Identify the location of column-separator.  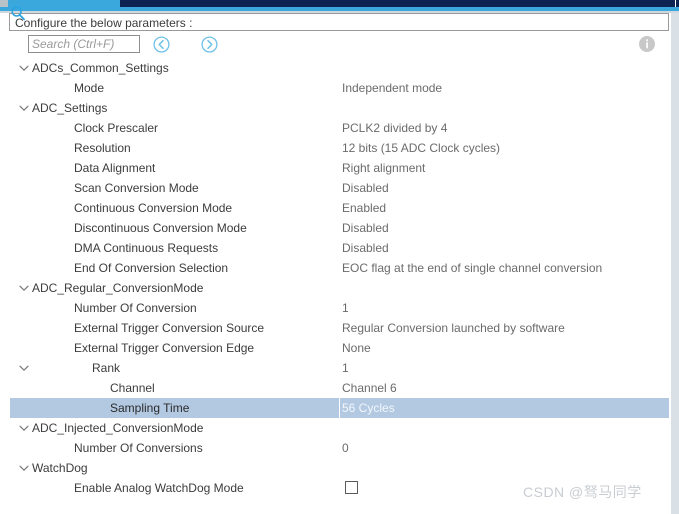
(339, 408).